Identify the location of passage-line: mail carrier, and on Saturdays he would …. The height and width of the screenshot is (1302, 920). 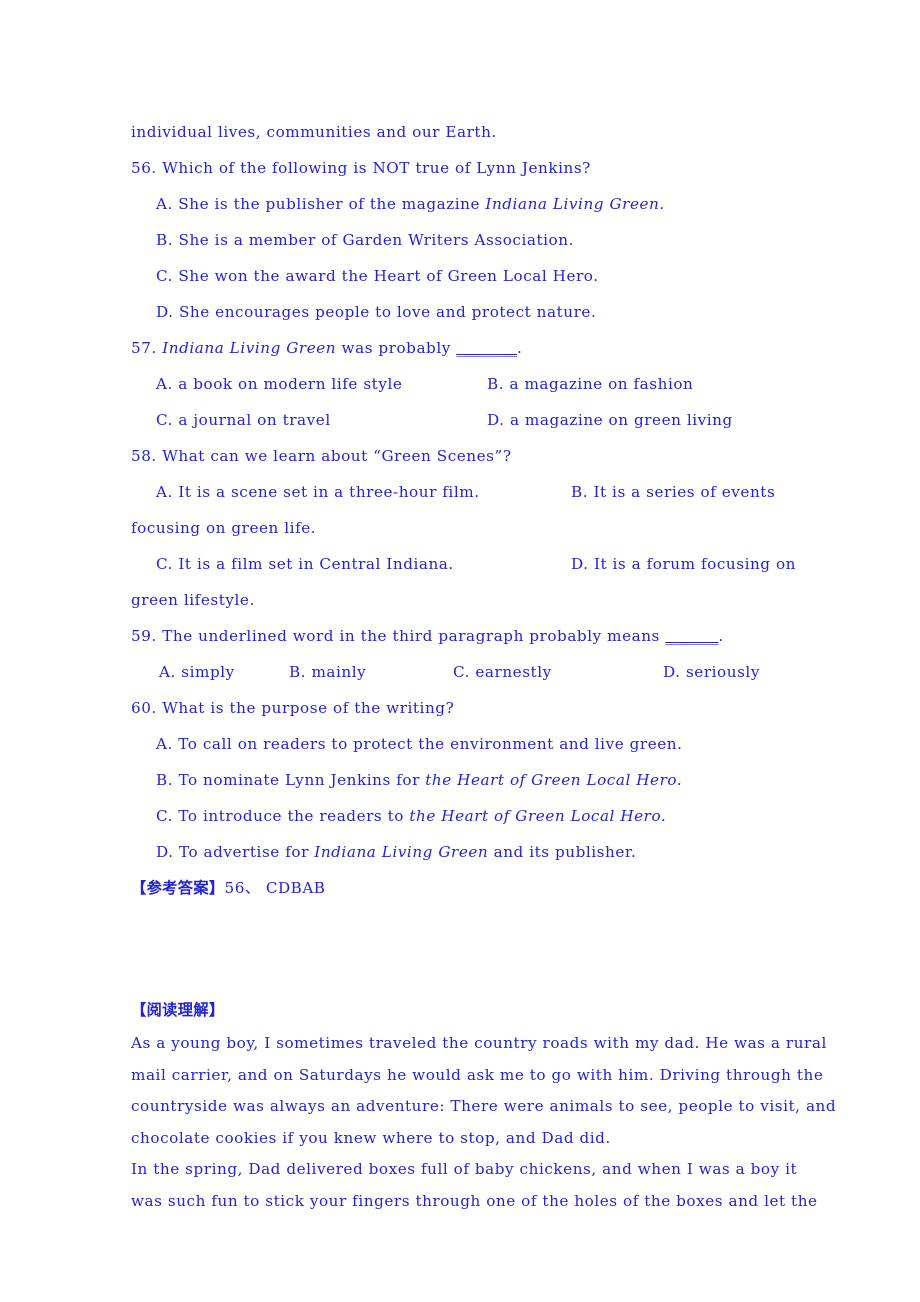
(477, 1074).